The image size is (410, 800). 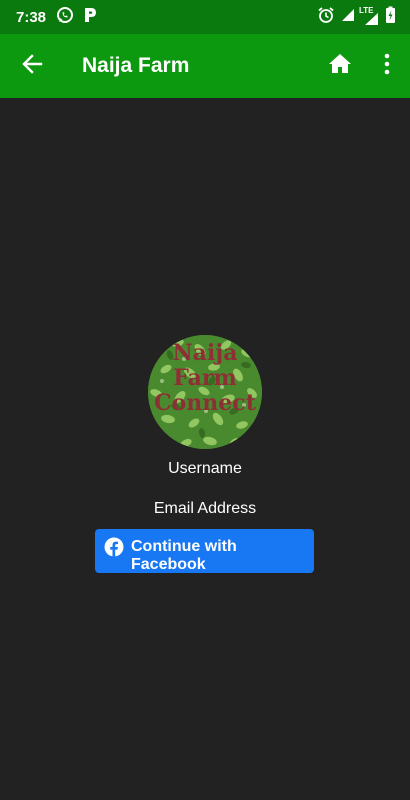 What do you see at coordinates (205, 353) in the screenshot?
I see `logo-line: Naija` at bounding box center [205, 353].